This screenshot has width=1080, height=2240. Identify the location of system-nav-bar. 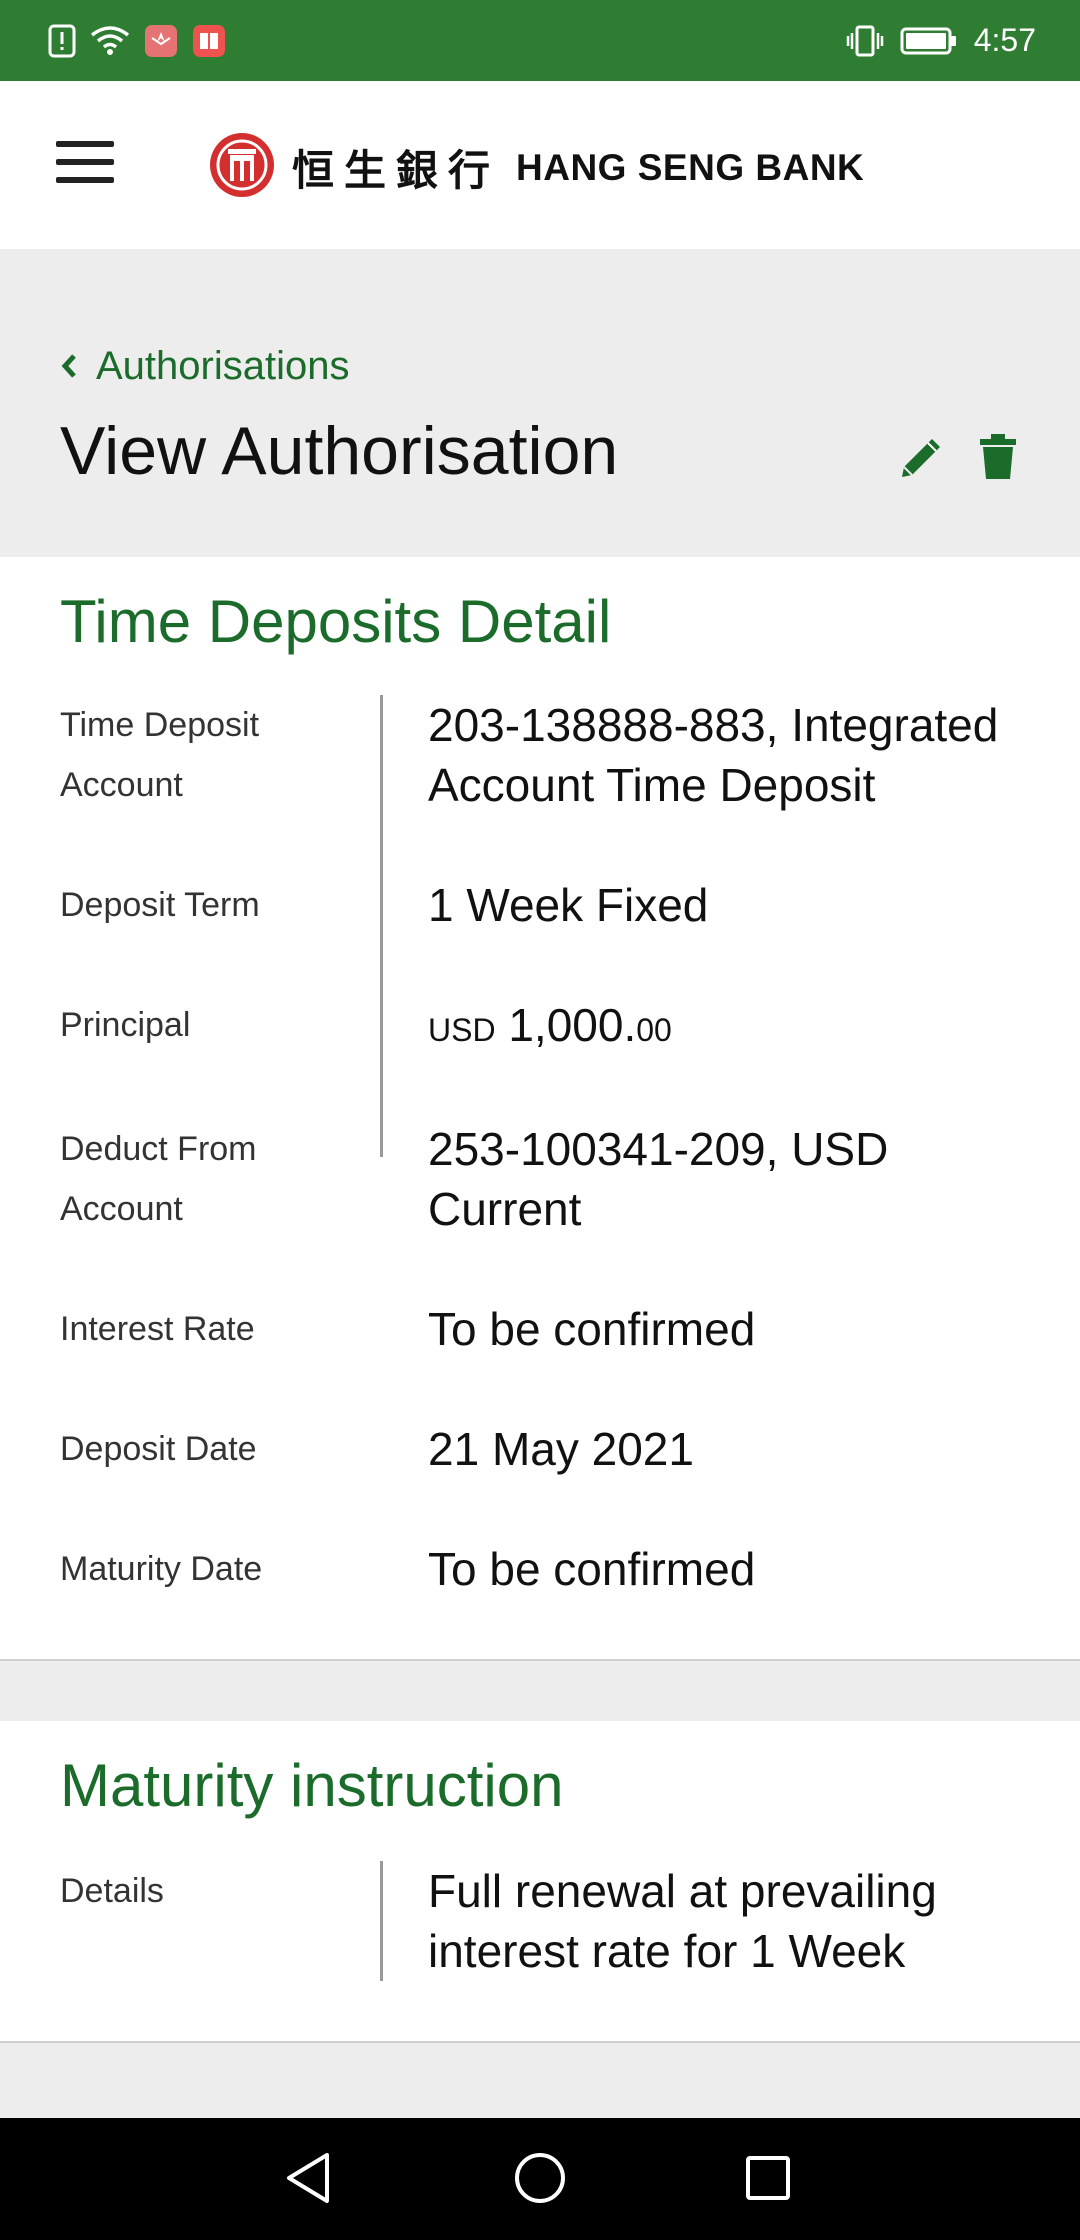
(540, 2179).